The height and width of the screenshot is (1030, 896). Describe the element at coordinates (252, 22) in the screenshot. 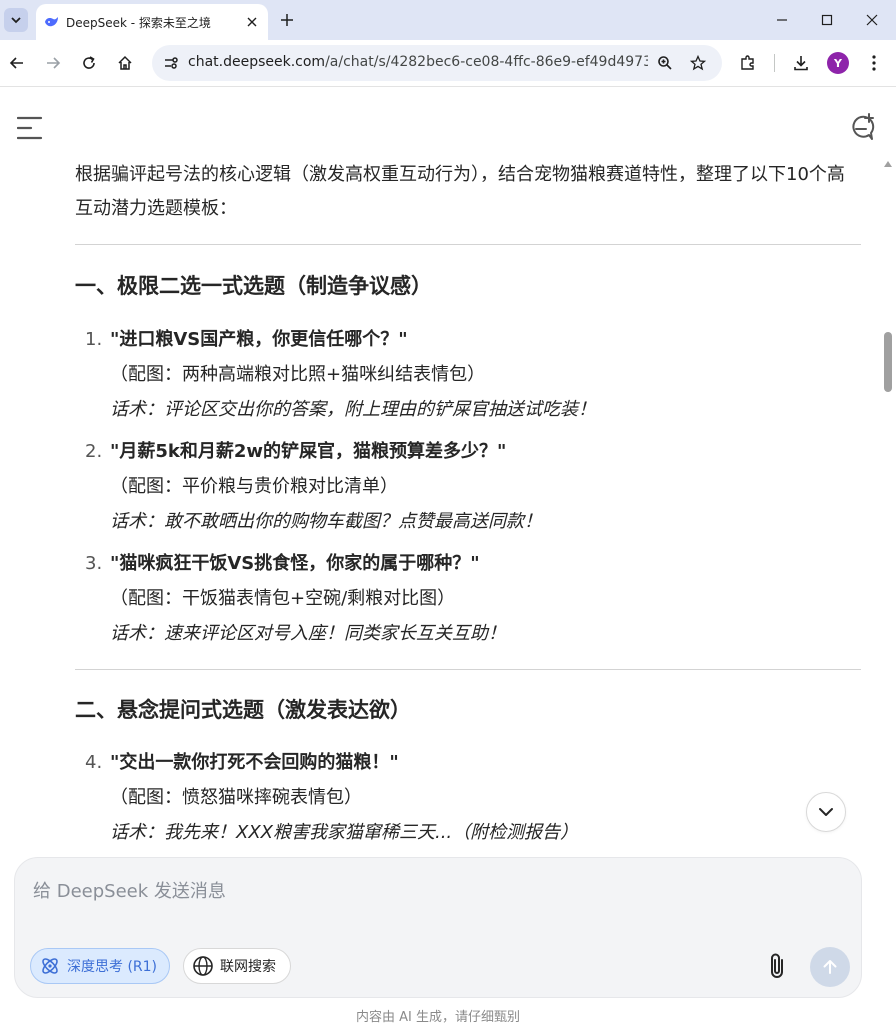

I see `close-tab-icon` at that location.